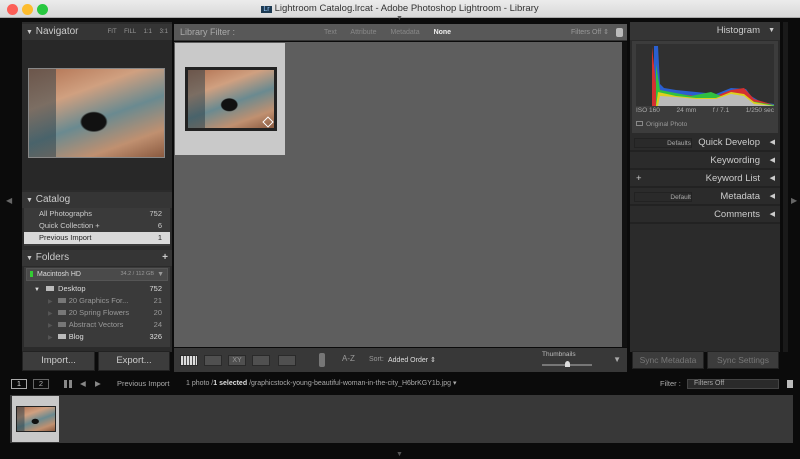 Image resolution: width=800 pixels, height=459 pixels. I want to click on catalog-item-previous-import: Previous Import 1, so click(97, 238).